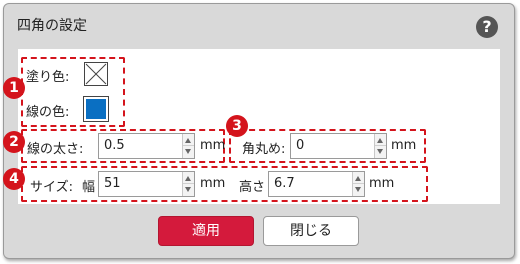  I want to click on line-width-unit: mm, so click(213, 145).